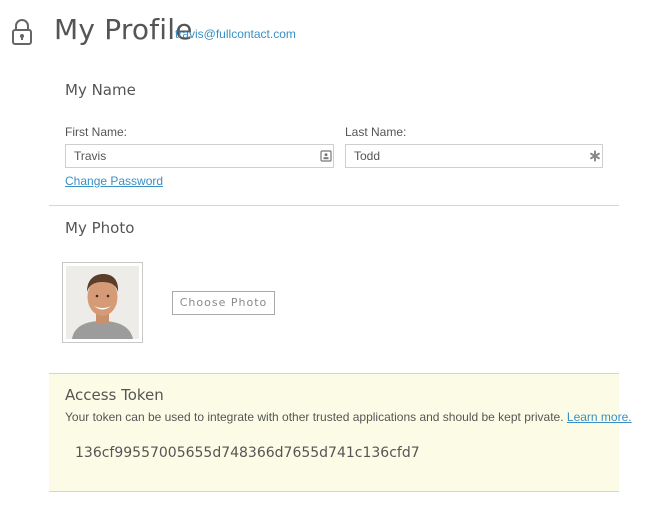  I want to click on profile-photo-image, so click(102, 302).